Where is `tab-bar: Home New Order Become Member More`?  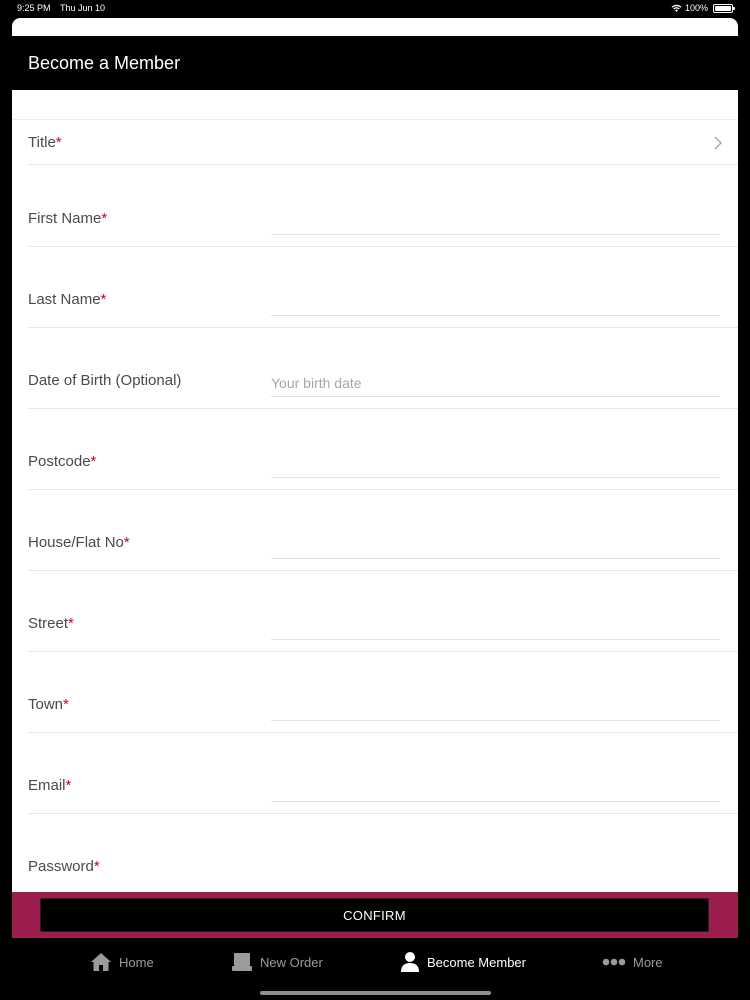 tab-bar: Home New Order Become Member More is located at coordinates (375, 969).